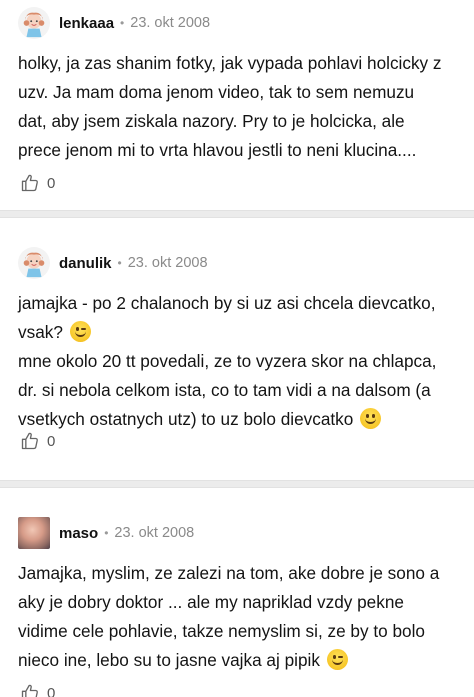  Describe the element at coordinates (239, 23) in the screenshot. I see `comment-header: lenkaaa • 23. okt 2008` at that location.